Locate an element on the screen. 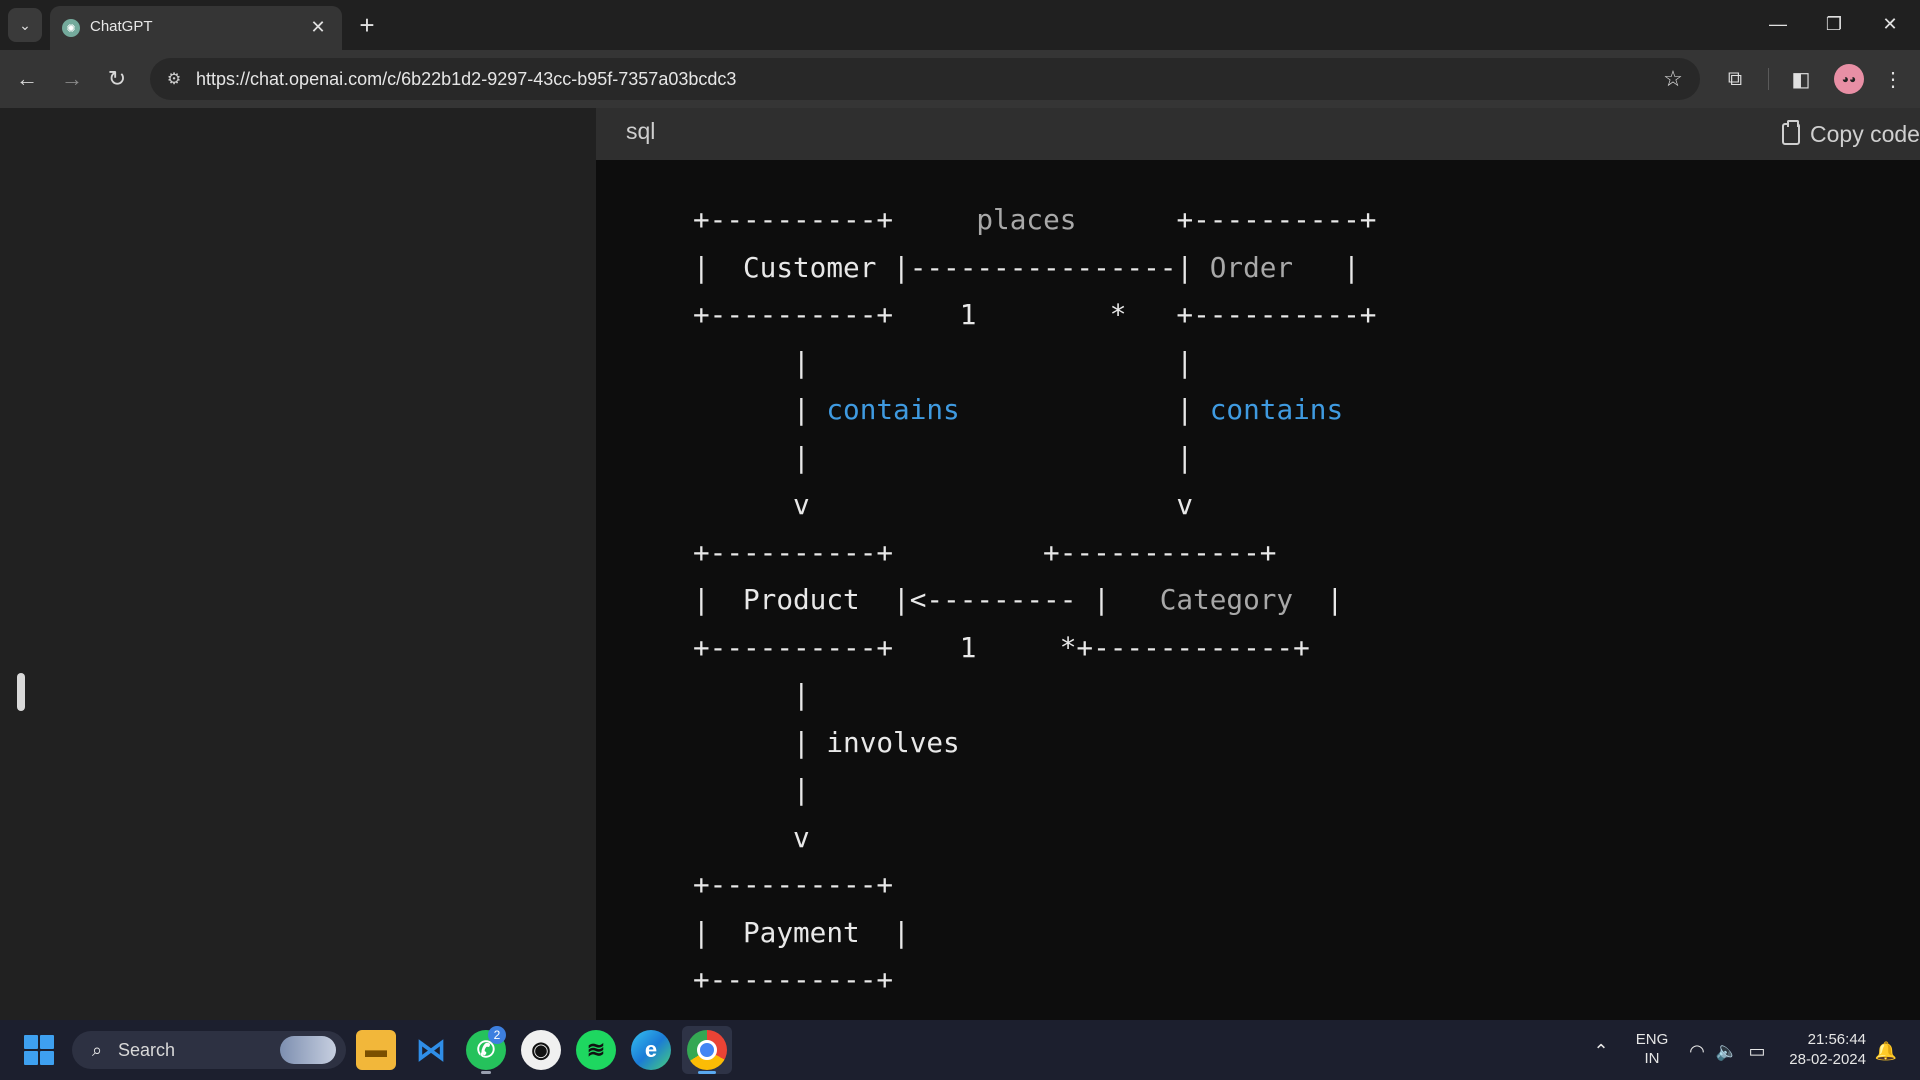 This screenshot has width=1920, height=1080. code-text: +----------+ 1 *+------------+ is located at coordinates (1001, 647).